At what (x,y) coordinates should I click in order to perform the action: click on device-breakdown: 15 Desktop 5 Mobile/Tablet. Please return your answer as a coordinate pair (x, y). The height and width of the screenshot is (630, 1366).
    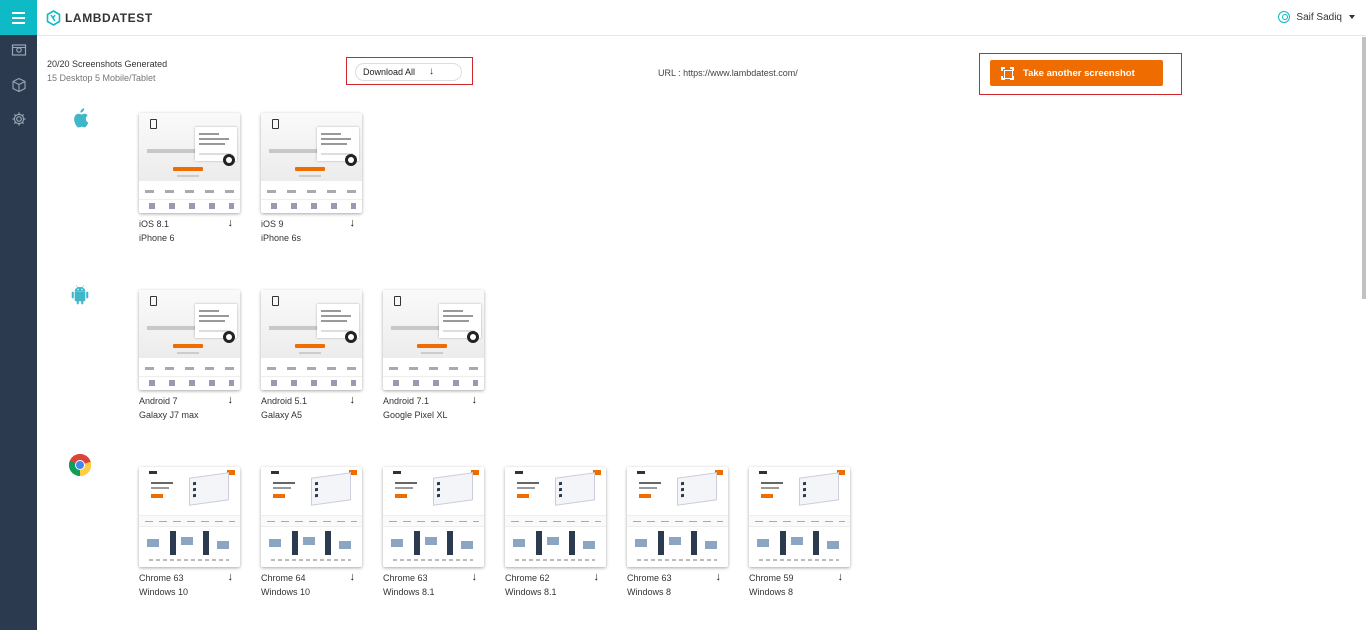
    Looking at the image, I should click on (101, 78).